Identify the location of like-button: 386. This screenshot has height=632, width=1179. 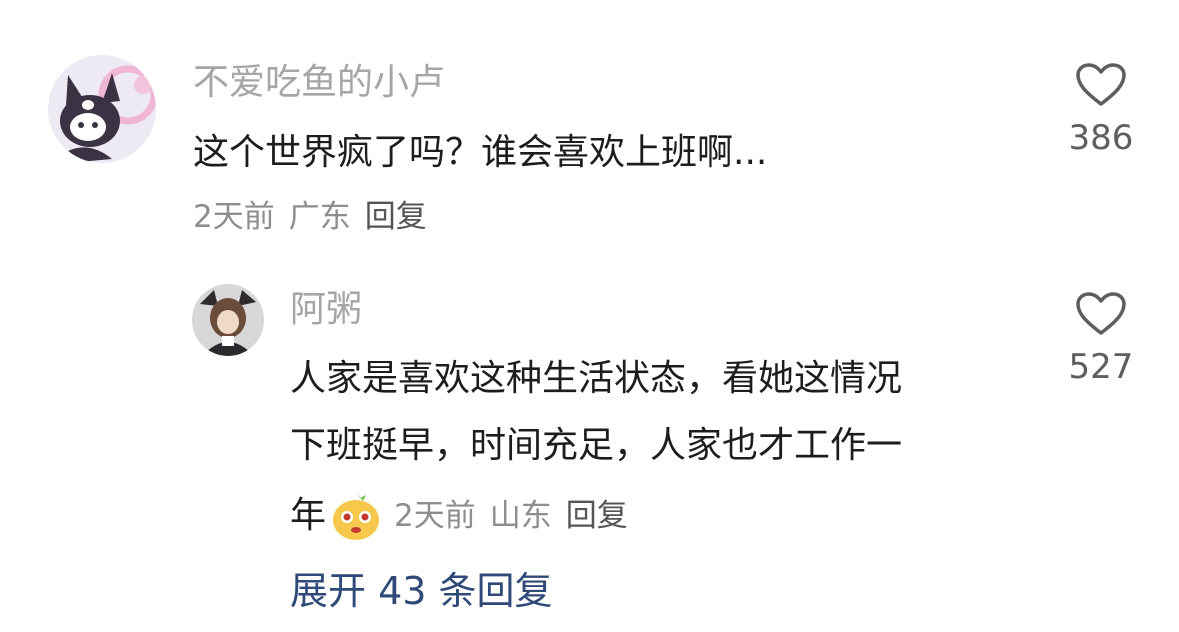
(1101, 110).